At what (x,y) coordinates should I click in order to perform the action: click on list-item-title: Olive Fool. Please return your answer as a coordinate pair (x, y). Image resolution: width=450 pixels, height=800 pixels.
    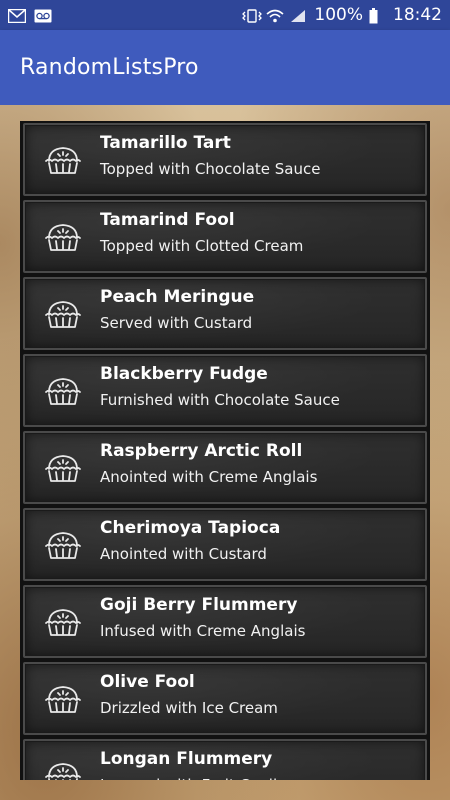
    Looking at the image, I should click on (147, 682).